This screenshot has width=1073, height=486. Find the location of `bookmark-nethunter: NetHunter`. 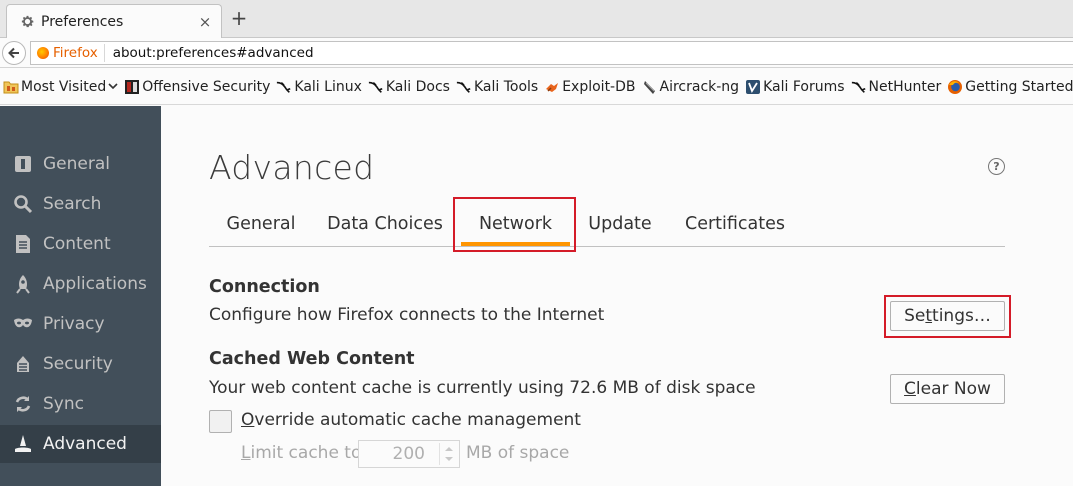

bookmark-nethunter: NetHunter is located at coordinates (896, 87).